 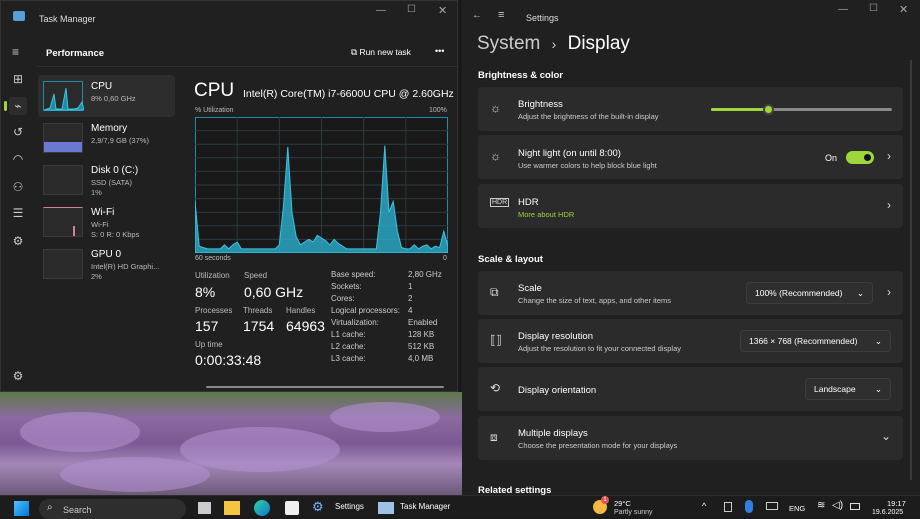 I want to click on brightness-slider, so click(x=801, y=109).